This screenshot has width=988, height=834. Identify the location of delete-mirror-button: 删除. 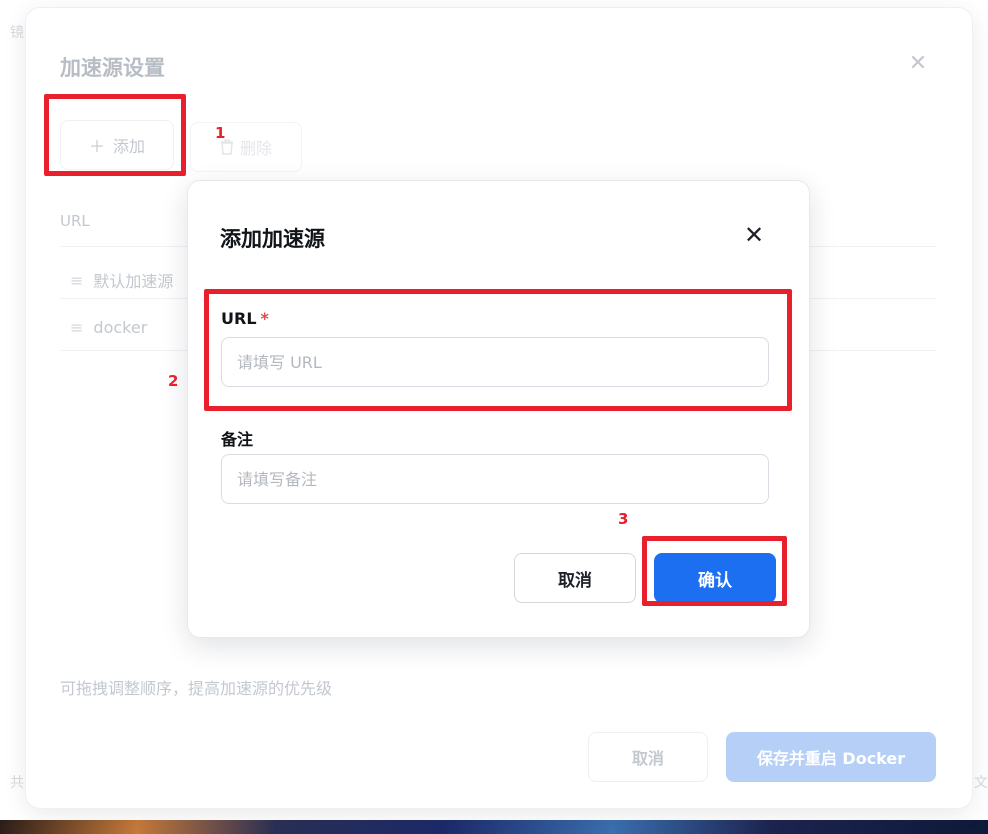
(246, 147).